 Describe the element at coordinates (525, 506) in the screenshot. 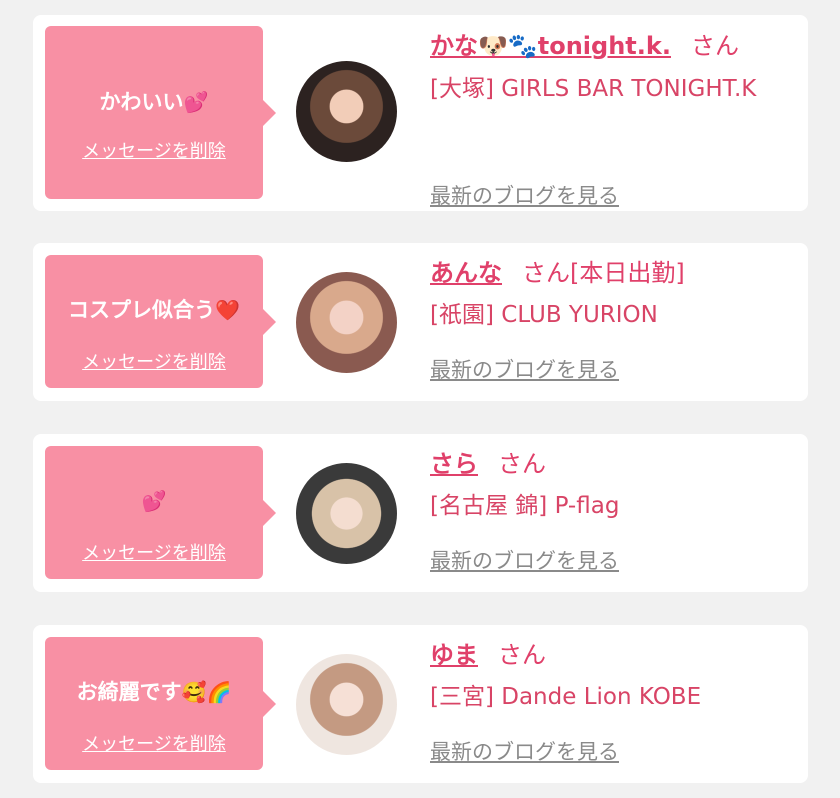

I see `shop-name: [名古屋 錦] P-flag` at that location.